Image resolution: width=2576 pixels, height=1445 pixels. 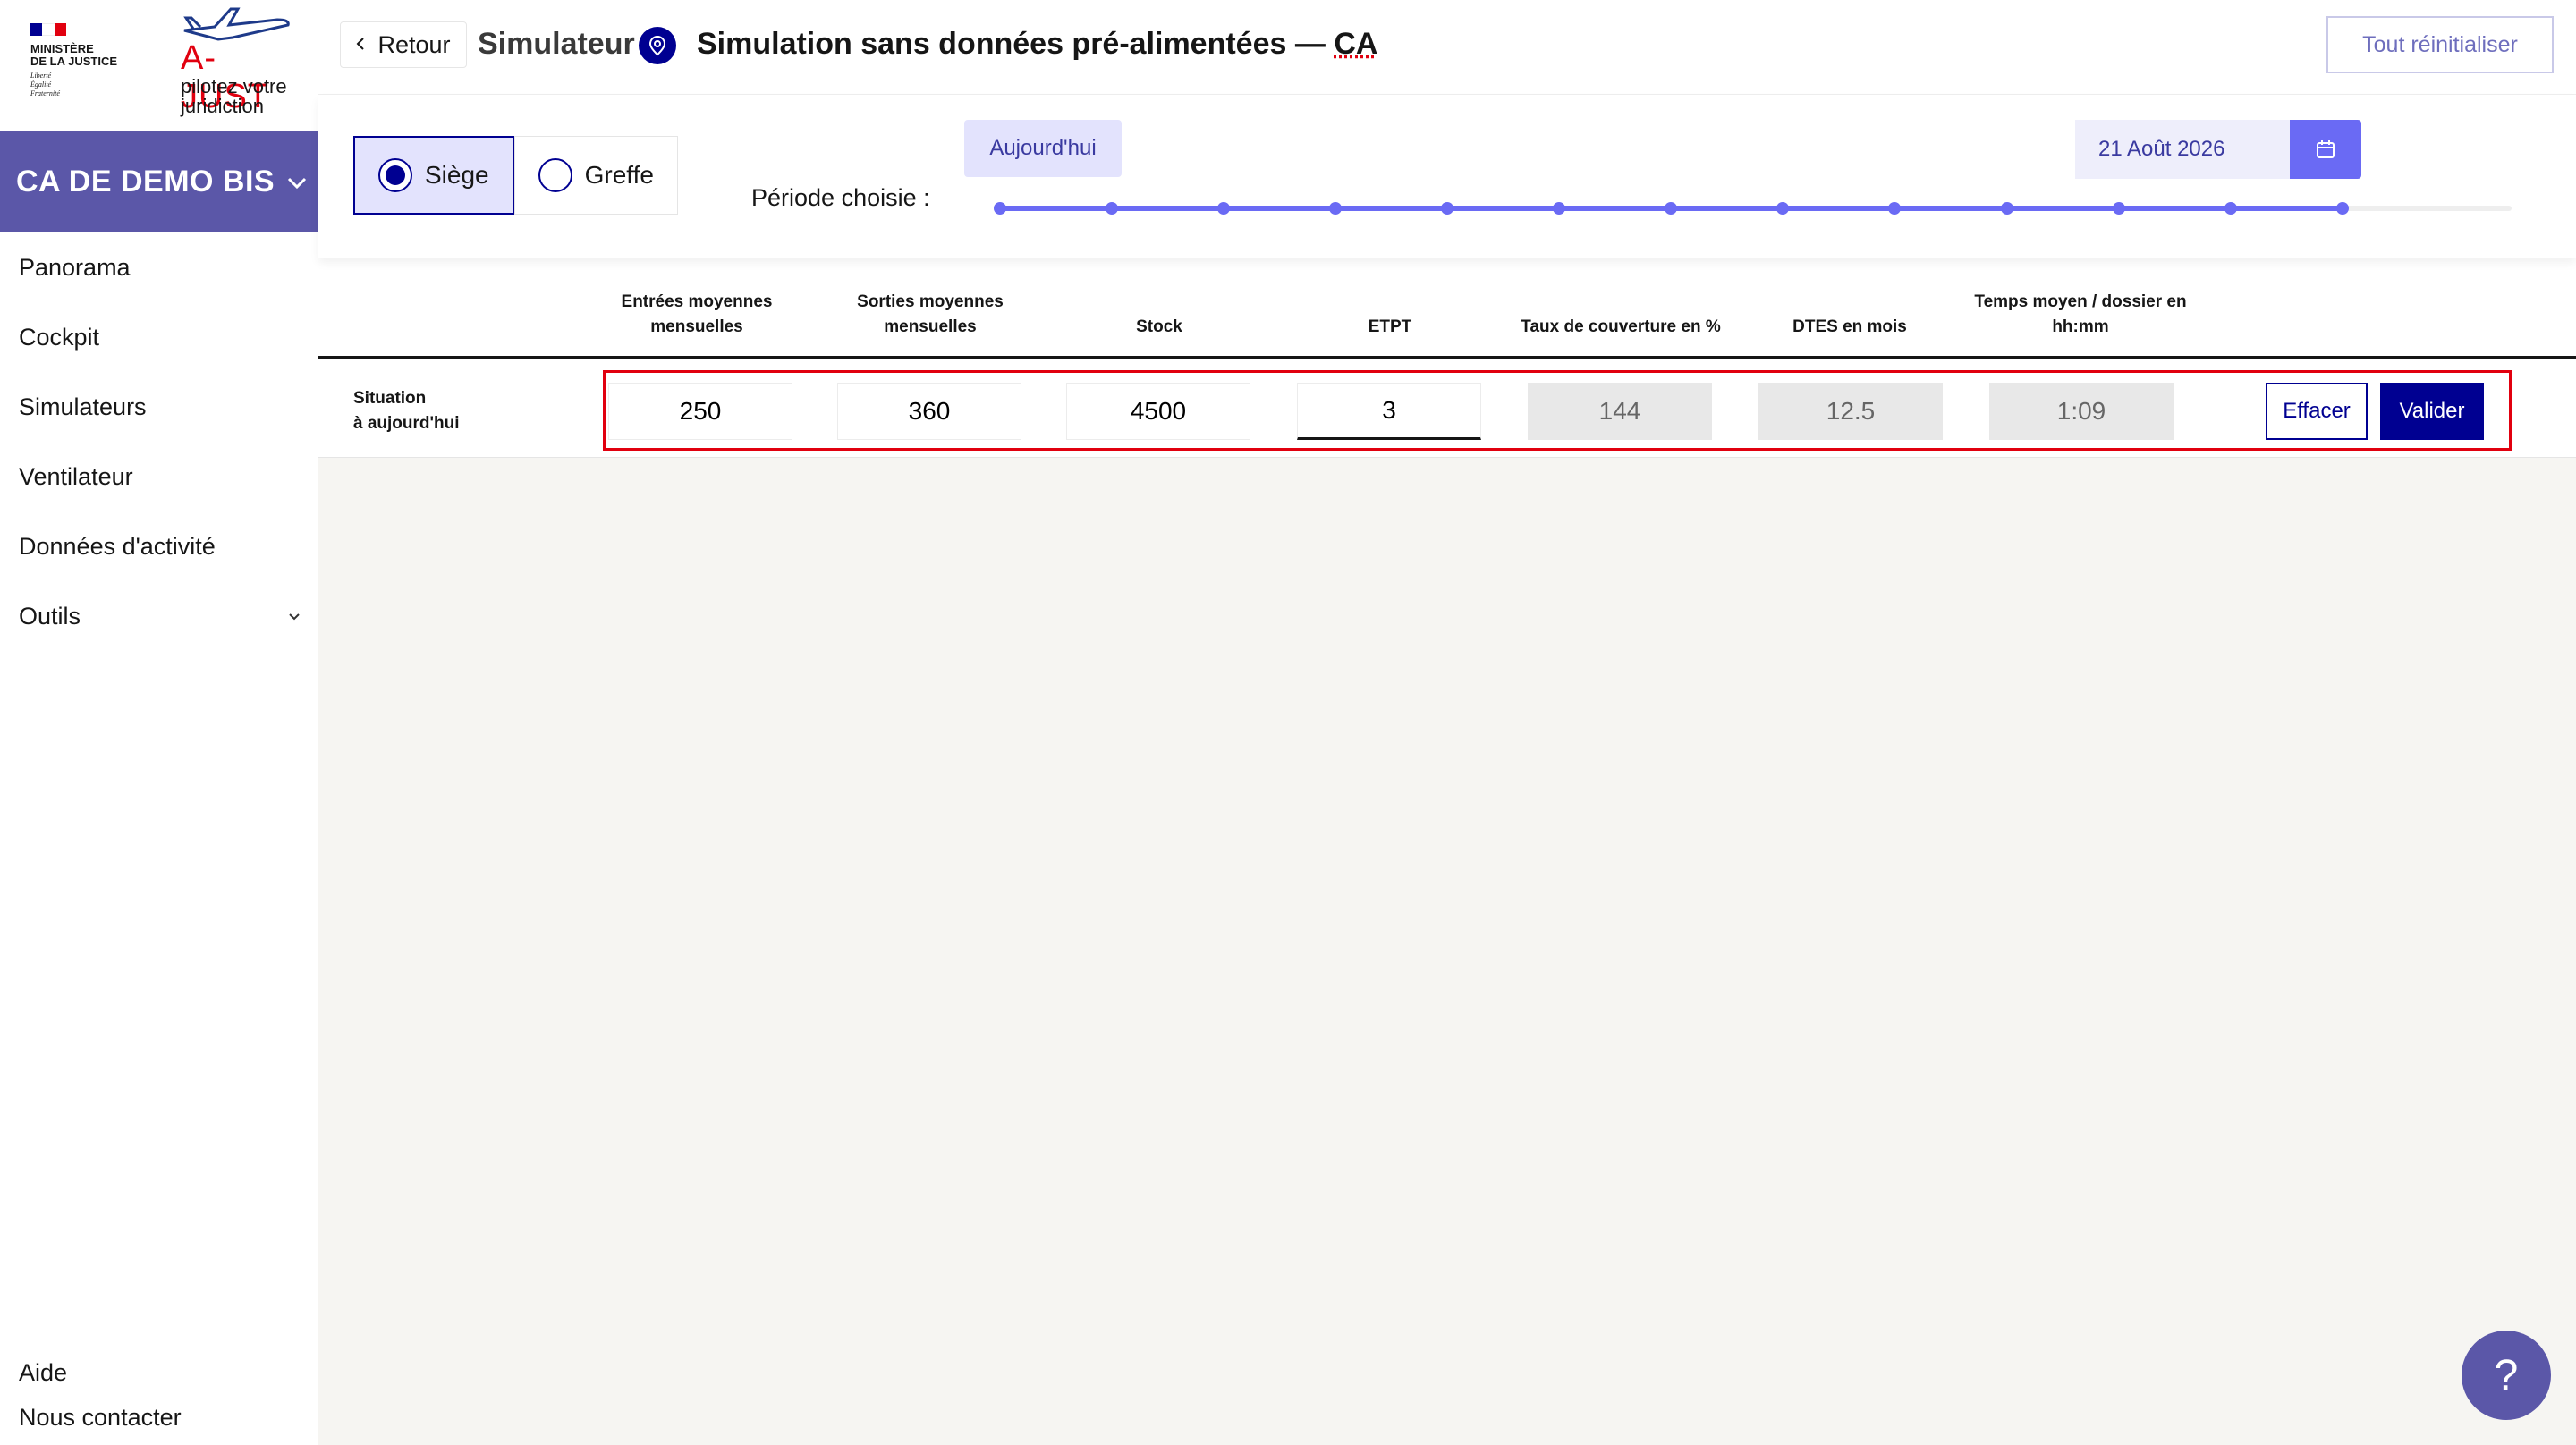 What do you see at coordinates (1621, 326) in the screenshot?
I see `column-header-line2: Taux de couverture en %` at bounding box center [1621, 326].